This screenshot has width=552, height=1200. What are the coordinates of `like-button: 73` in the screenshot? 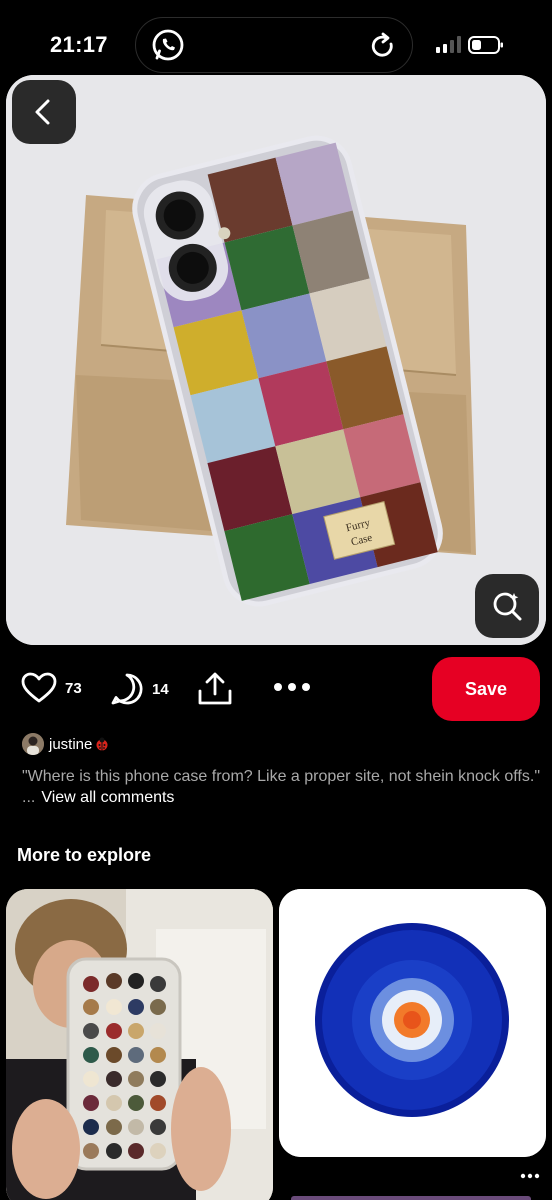 It's located at (51, 688).